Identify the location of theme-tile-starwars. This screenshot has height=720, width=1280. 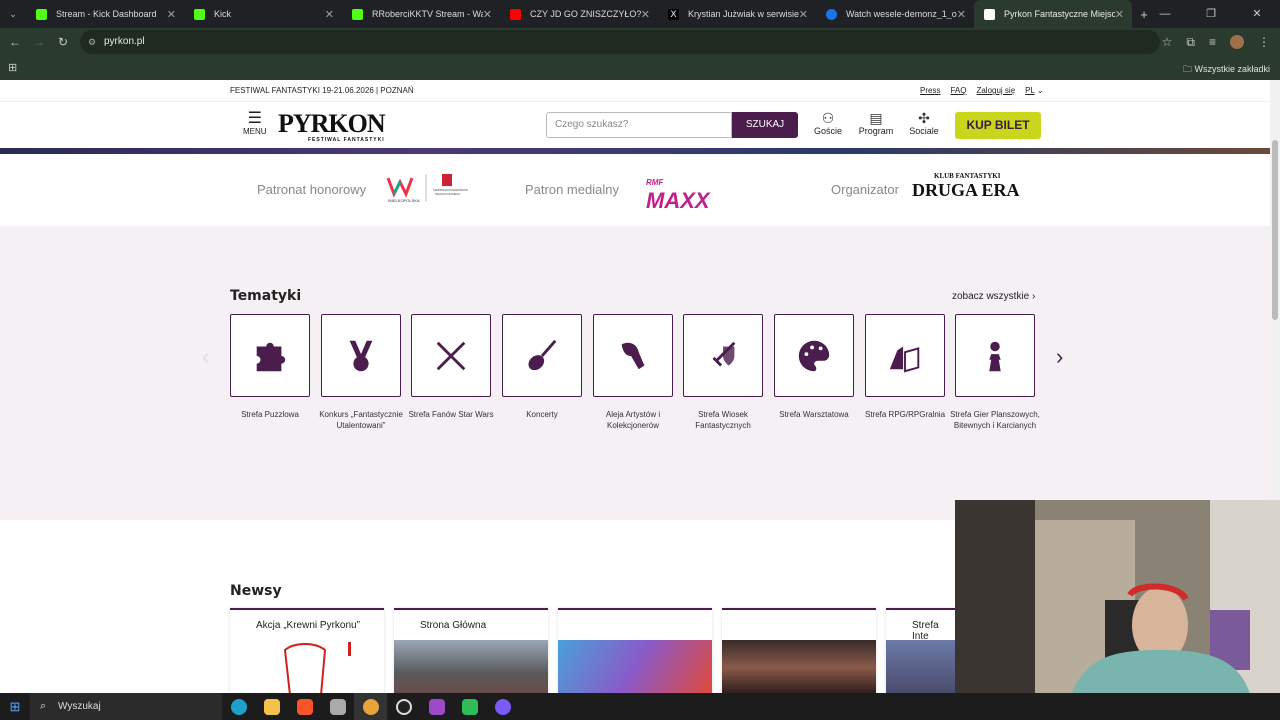
(451, 355).